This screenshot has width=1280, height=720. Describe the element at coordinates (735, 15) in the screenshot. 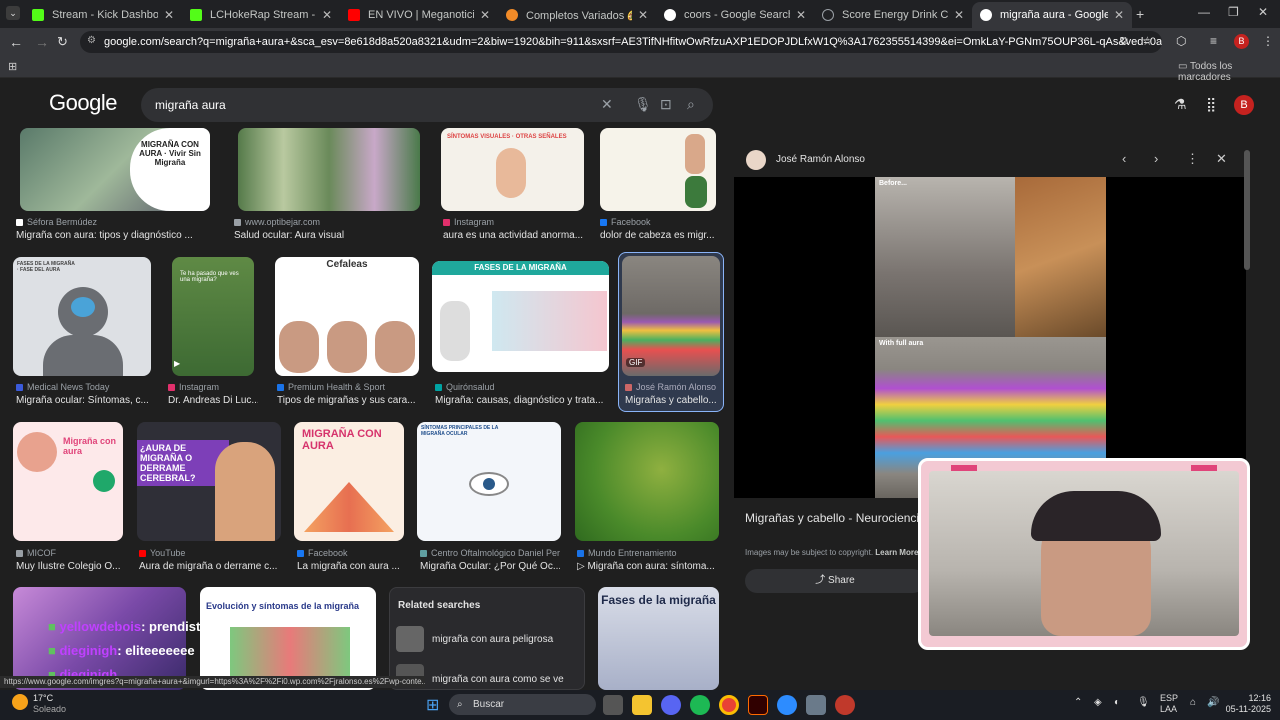

I see `tab-coors: coors - Google Search ✕` at that location.